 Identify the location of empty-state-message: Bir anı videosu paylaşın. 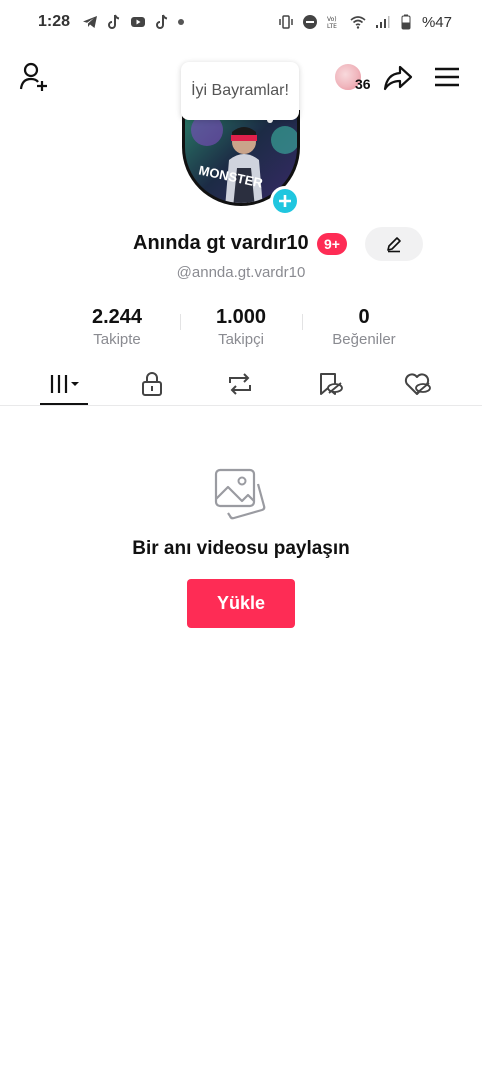
(241, 548).